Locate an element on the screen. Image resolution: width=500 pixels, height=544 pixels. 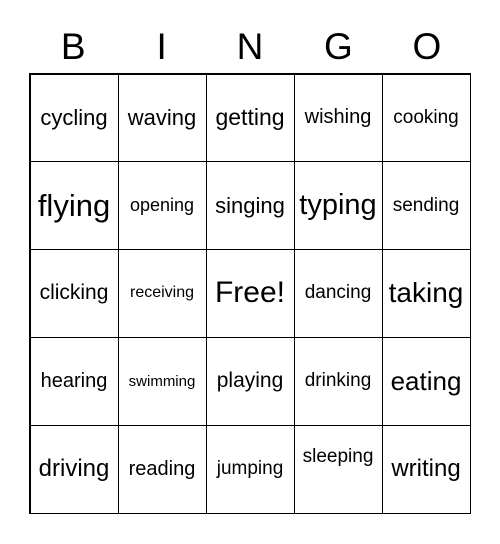
bingo-cell: sleeping is located at coordinates (338, 469).